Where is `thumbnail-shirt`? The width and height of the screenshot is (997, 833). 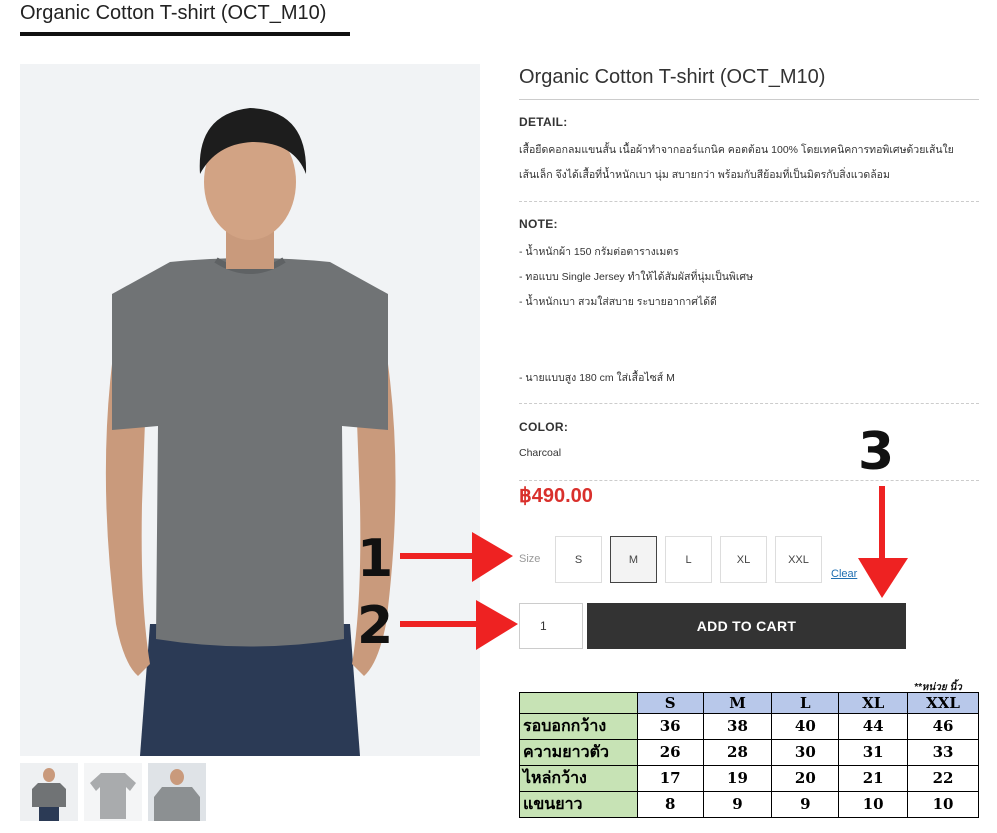
thumbnail-shirt is located at coordinates (113, 792).